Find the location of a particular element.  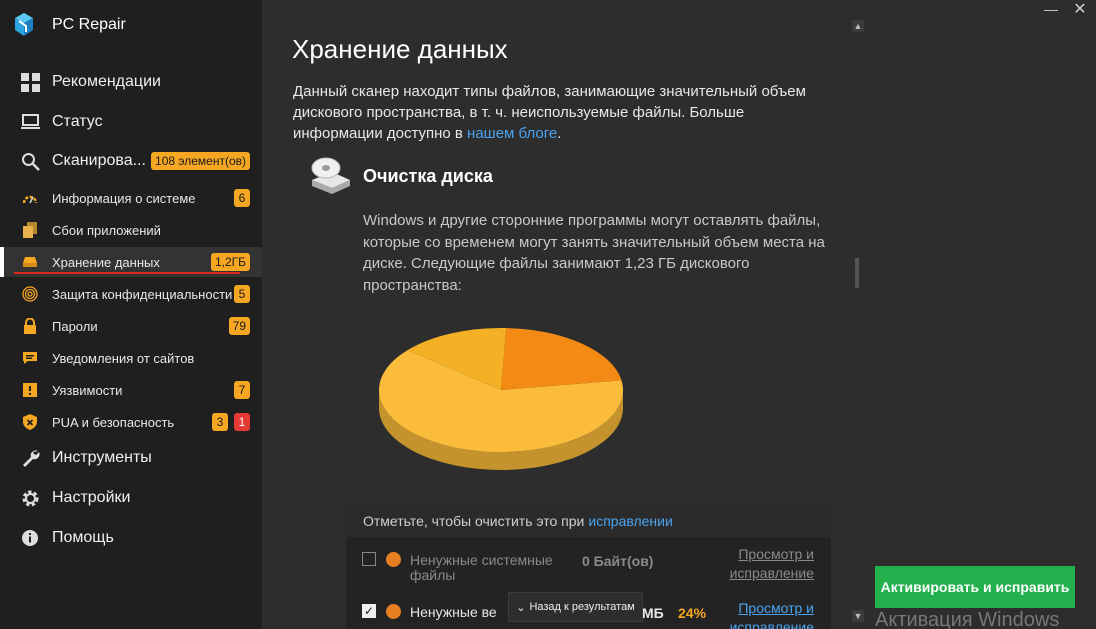

disk-cleanup-icon is located at coordinates (330, 175).